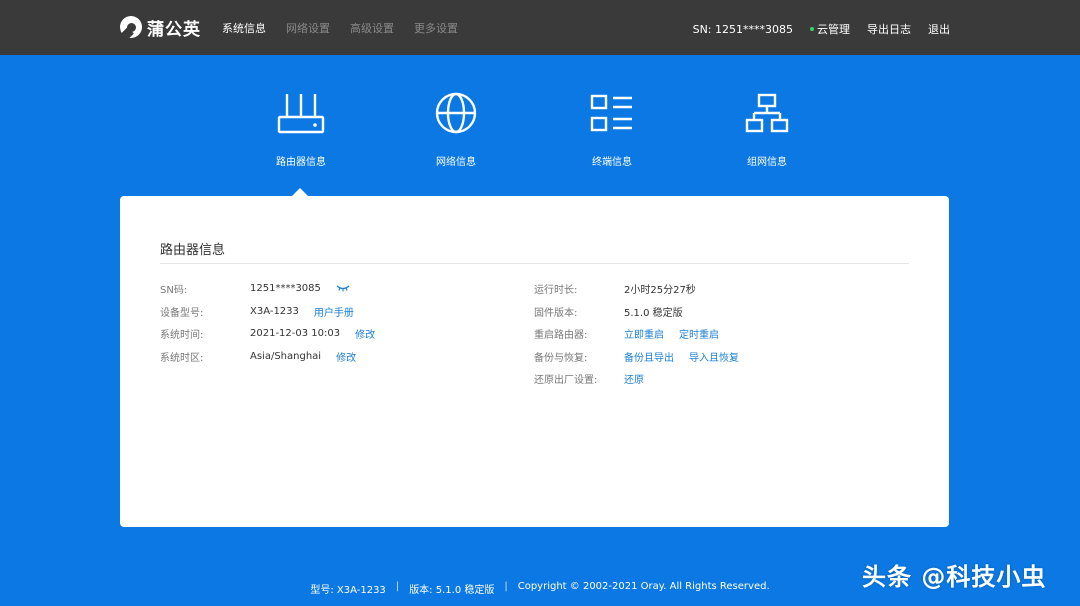 The width and height of the screenshot is (1080, 606). What do you see at coordinates (889, 29) in the screenshot?
I see `export-log-link: 导出日志` at bounding box center [889, 29].